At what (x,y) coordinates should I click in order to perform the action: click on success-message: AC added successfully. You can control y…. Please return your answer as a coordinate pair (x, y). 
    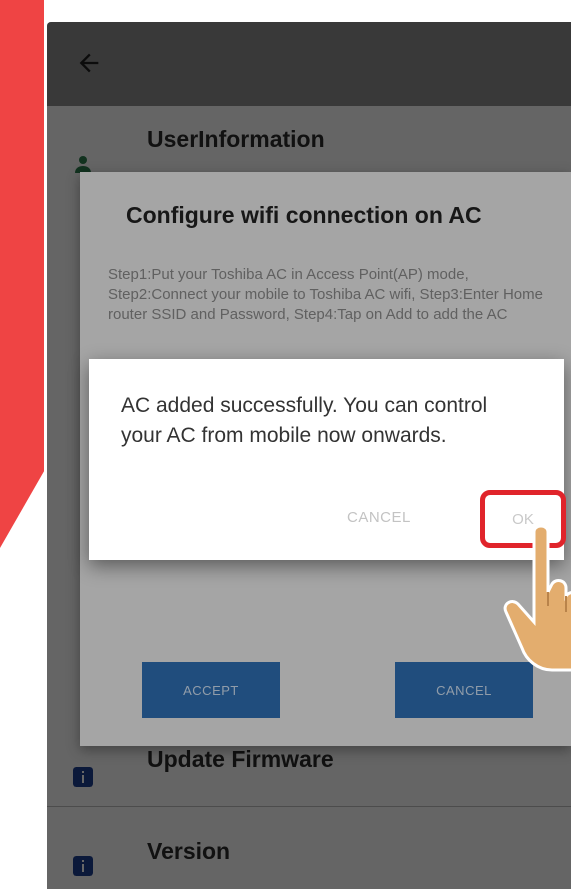
    Looking at the image, I should click on (304, 420).